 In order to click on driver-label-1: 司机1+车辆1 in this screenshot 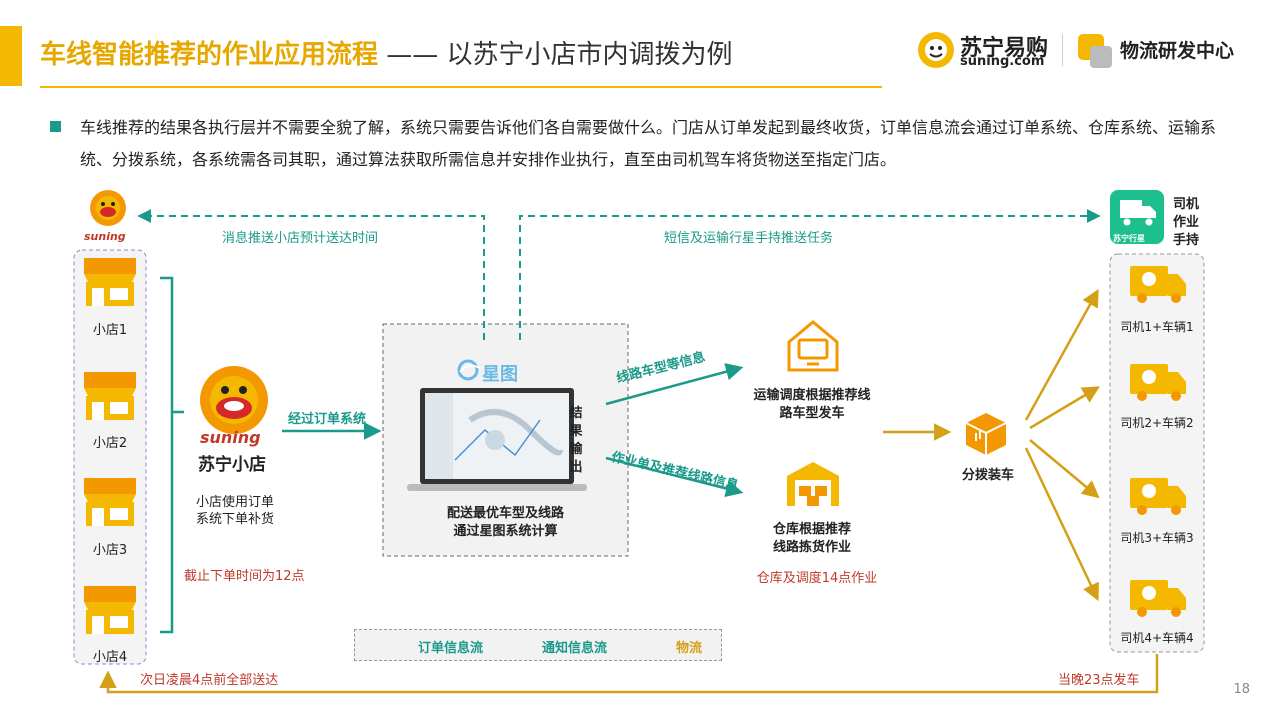, I will do `click(1157, 327)`.